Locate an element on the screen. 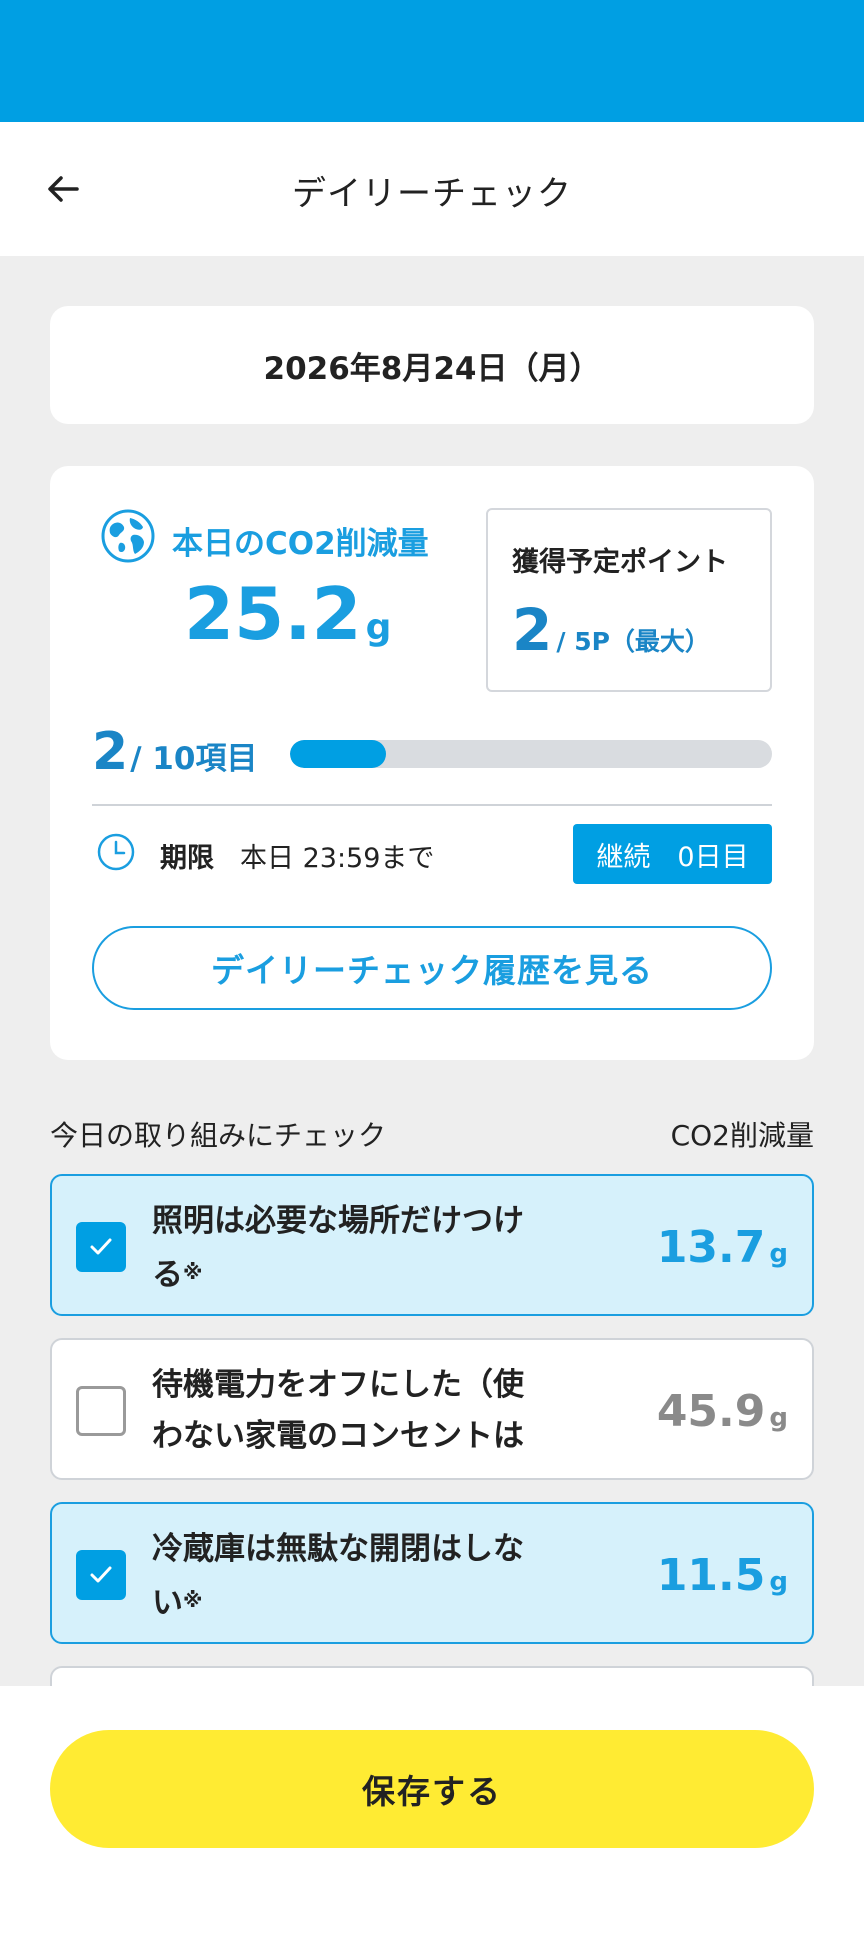 The image size is (864, 1939). progress-bar is located at coordinates (531, 754).